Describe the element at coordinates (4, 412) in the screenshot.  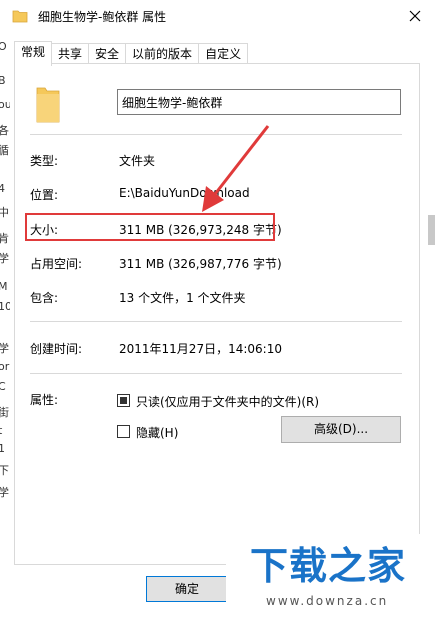
I see `background-text-fragment: 街` at that location.